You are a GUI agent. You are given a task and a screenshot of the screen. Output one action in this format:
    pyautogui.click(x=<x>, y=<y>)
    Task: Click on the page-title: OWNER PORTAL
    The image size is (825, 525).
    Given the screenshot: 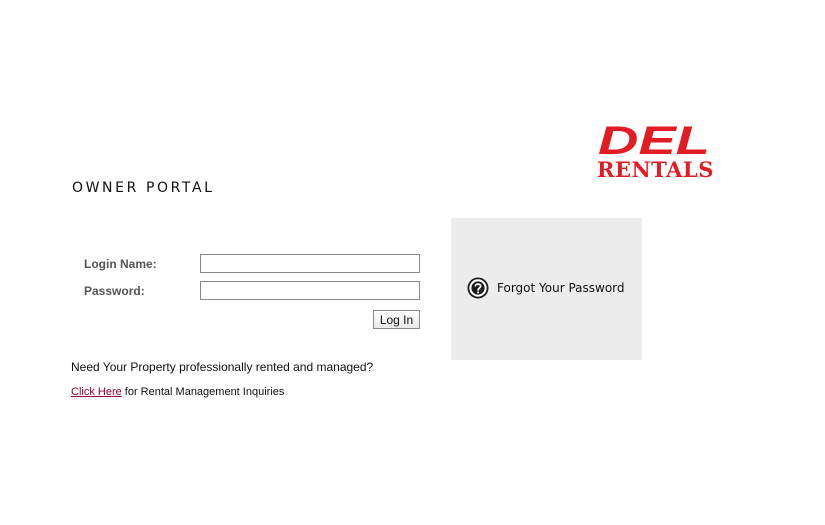 What is the action you would take?
    pyautogui.click(x=143, y=188)
    